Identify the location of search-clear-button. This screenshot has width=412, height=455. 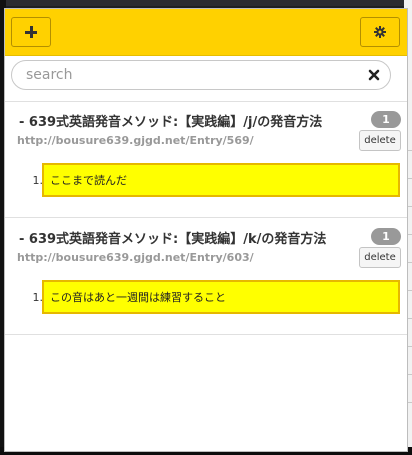
(374, 75).